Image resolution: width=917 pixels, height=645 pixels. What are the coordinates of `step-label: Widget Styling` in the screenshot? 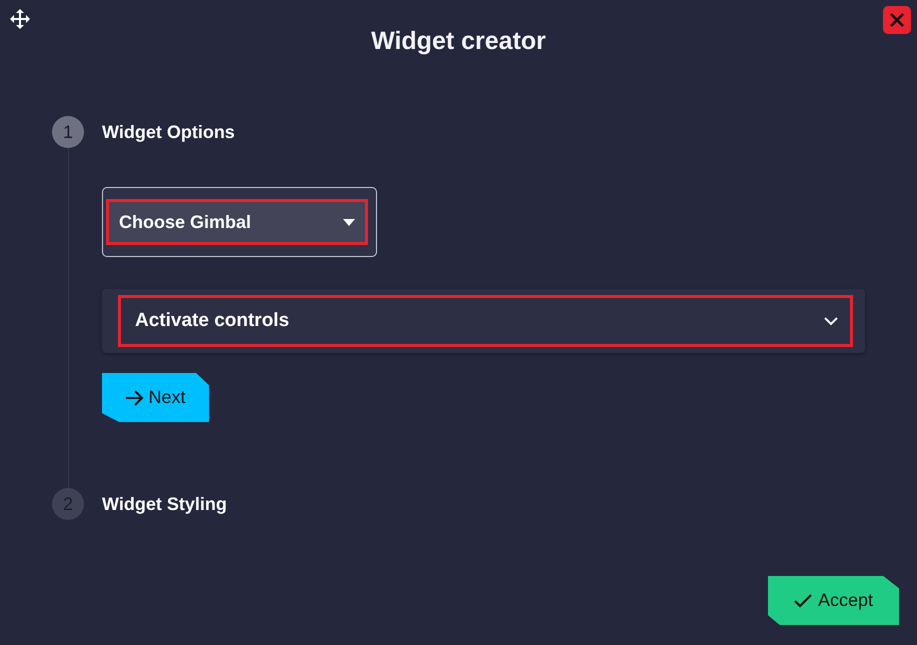 It's located at (164, 504).